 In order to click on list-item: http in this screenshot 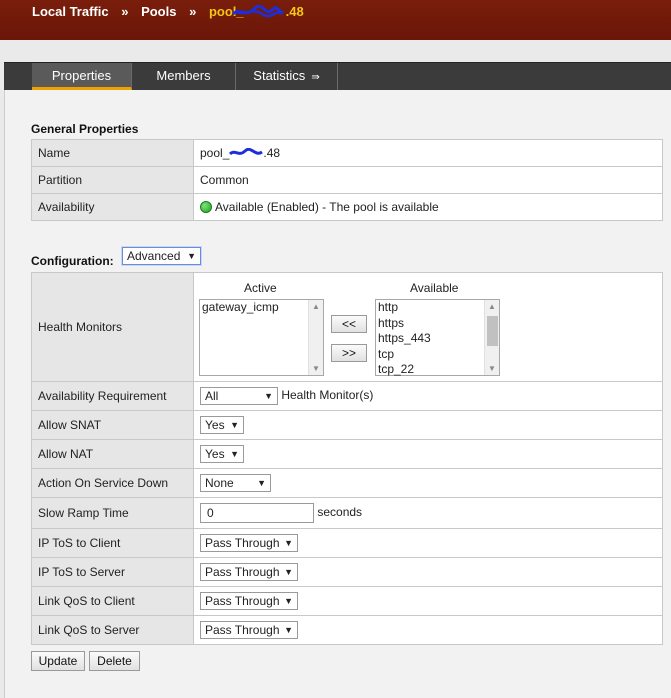, I will do `click(437, 308)`.